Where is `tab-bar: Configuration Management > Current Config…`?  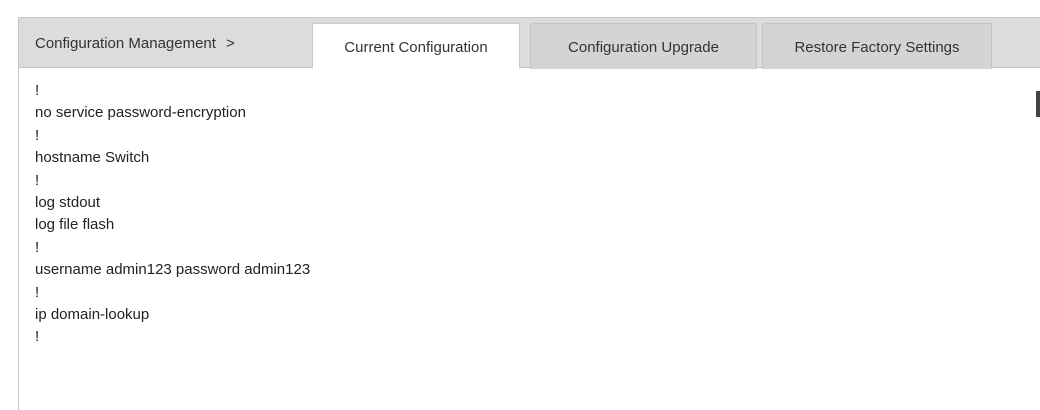
tab-bar: Configuration Management > Current Config… is located at coordinates (529, 43).